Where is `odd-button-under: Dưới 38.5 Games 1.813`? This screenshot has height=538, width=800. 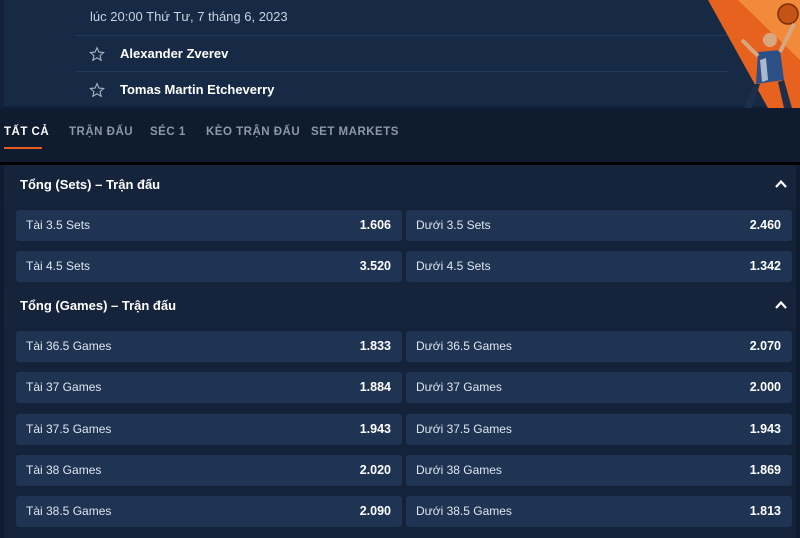
odd-button-under: Dưới 38.5 Games 1.813 is located at coordinates (599, 511).